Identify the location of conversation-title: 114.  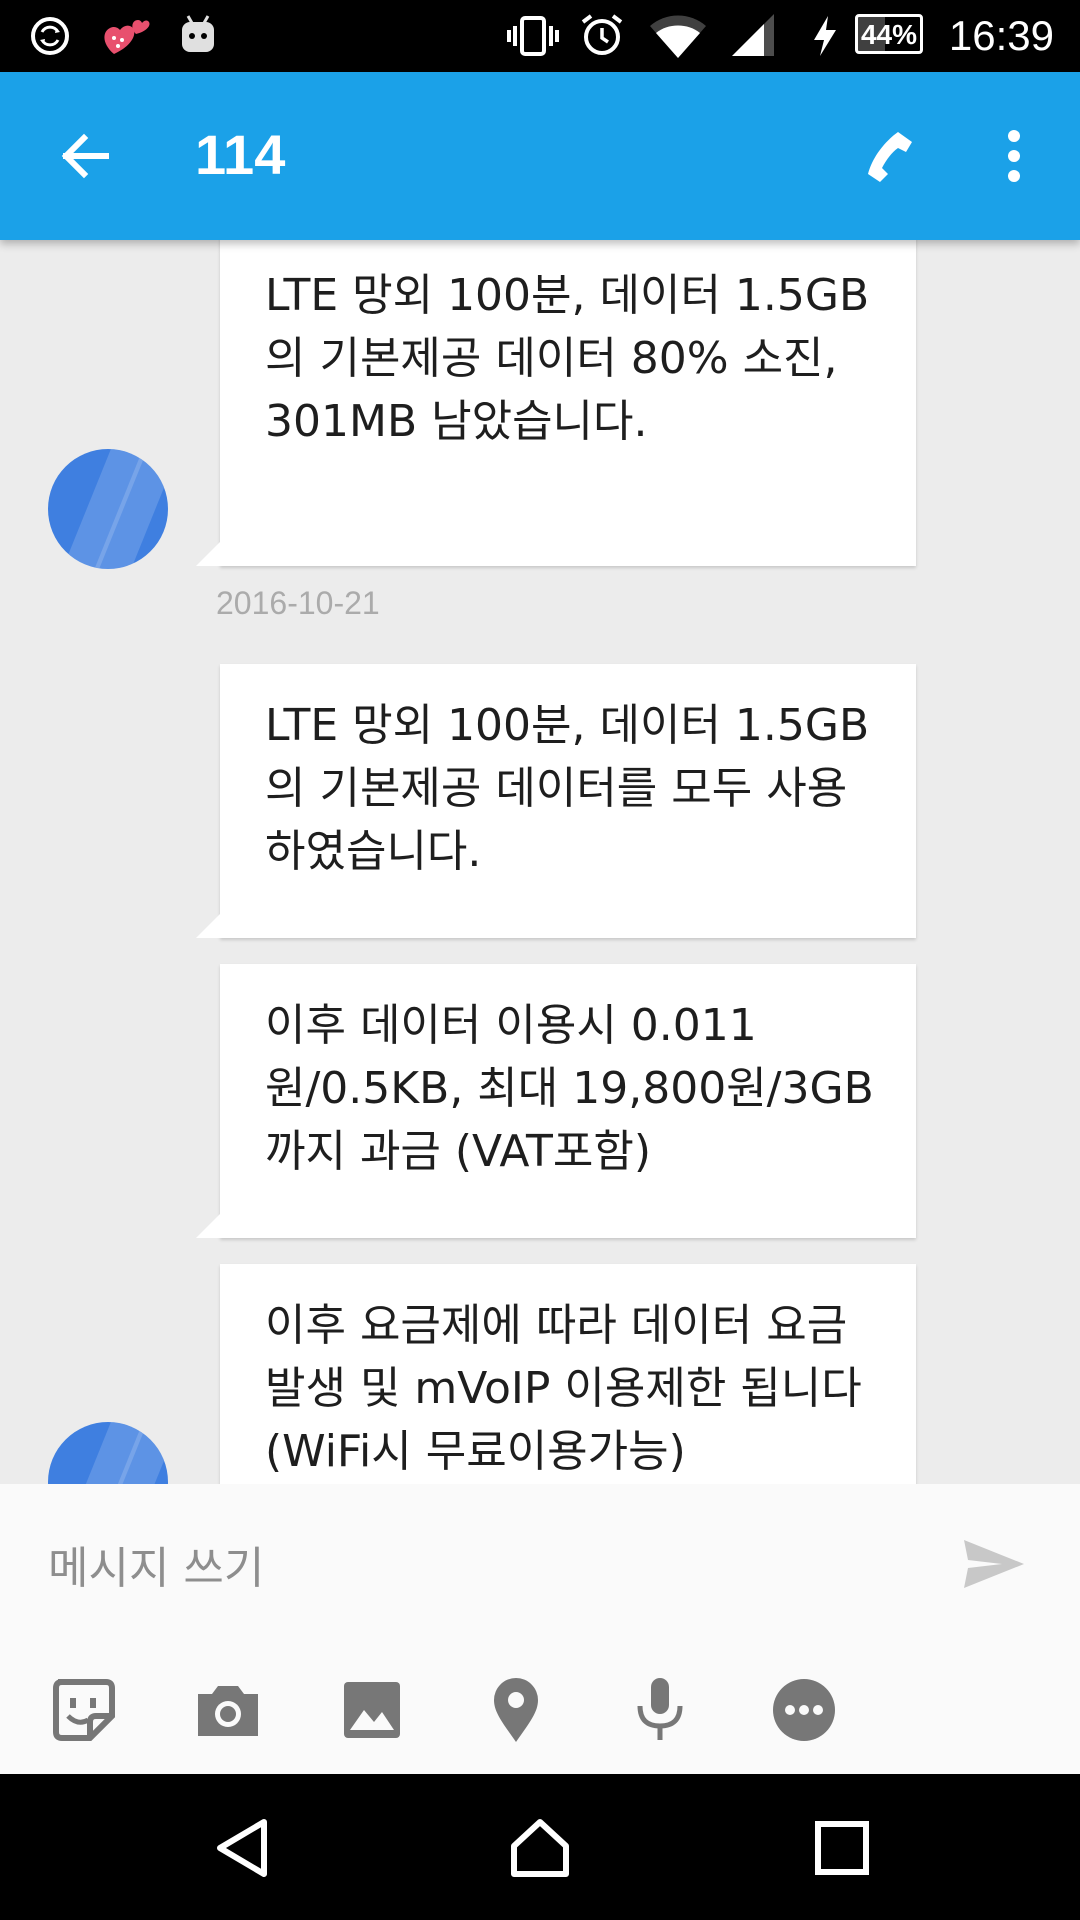
(240, 154).